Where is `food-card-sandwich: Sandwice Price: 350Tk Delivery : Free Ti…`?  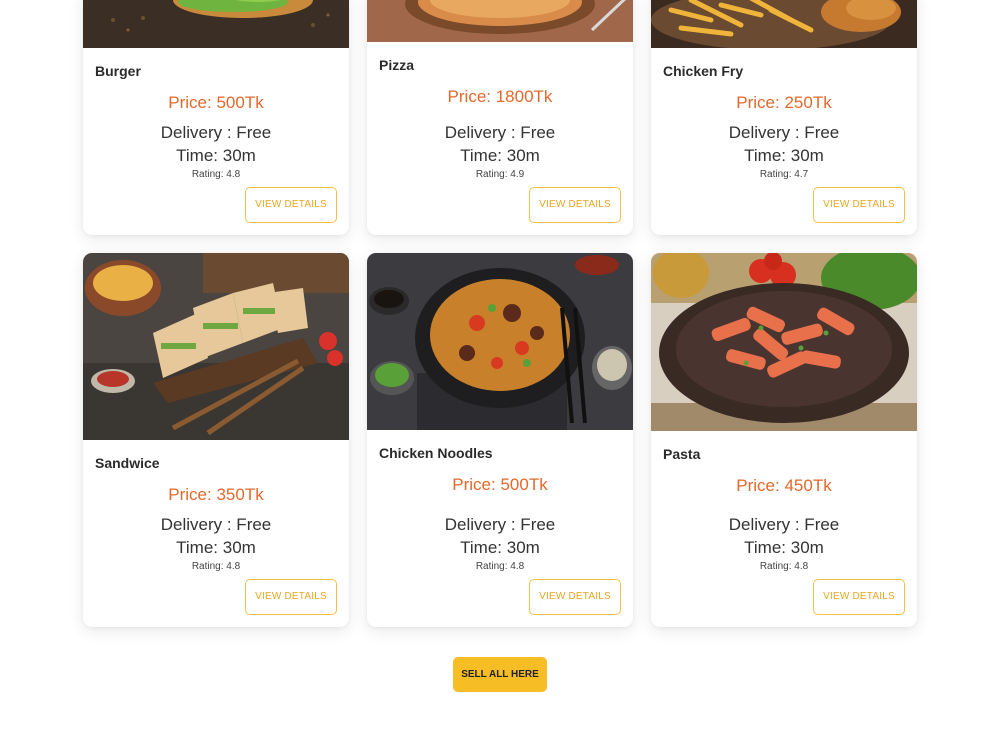 food-card-sandwich: Sandwice Price: 350Tk Delivery : Free Ti… is located at coordinates (216, 440).